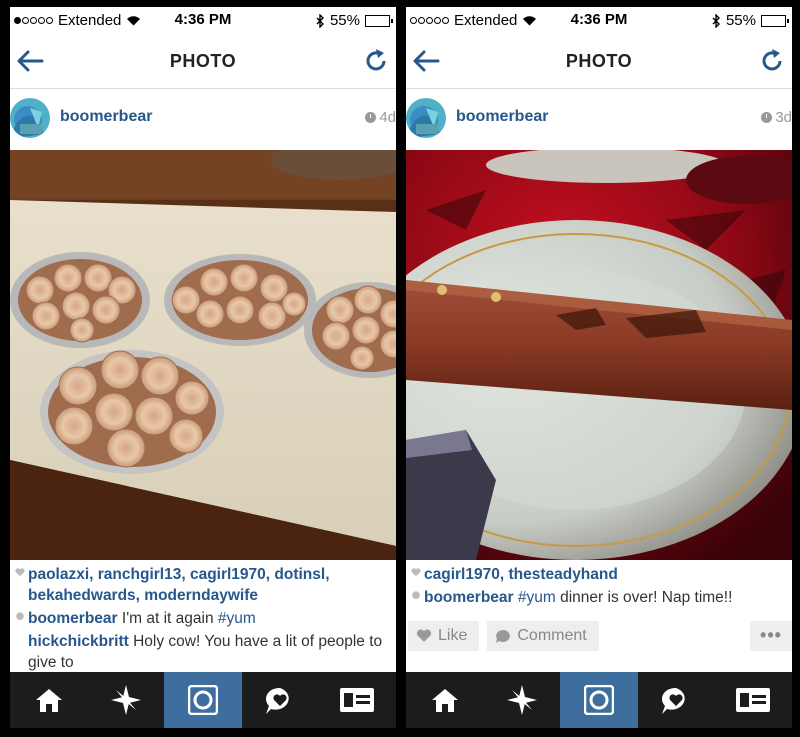 This screenshot has height=737, width=800. What do you see at coordinates (203, 120) in the screenshot?
I see `post-header: boomerbear 4d` at bounding box center [203, 120].